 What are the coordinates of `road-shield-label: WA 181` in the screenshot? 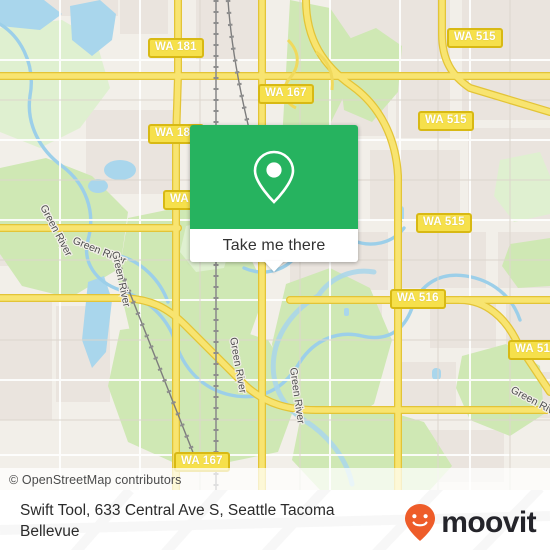 It's located at (176, 47).